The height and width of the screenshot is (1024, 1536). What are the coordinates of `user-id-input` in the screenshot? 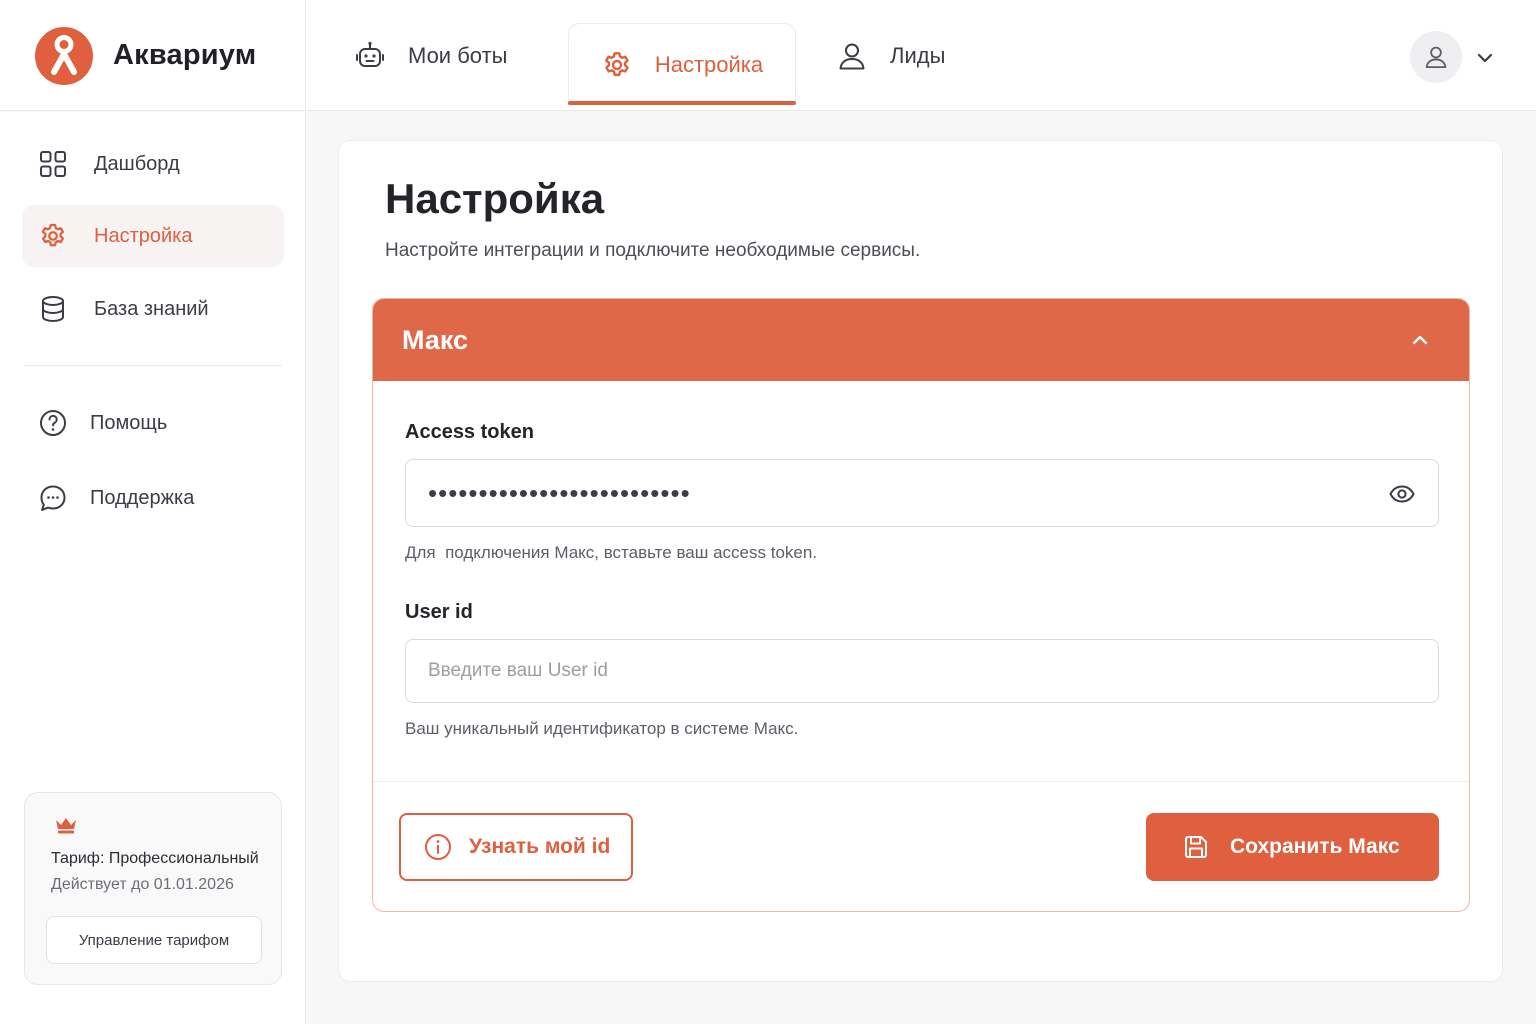 It's located at (898, 671).